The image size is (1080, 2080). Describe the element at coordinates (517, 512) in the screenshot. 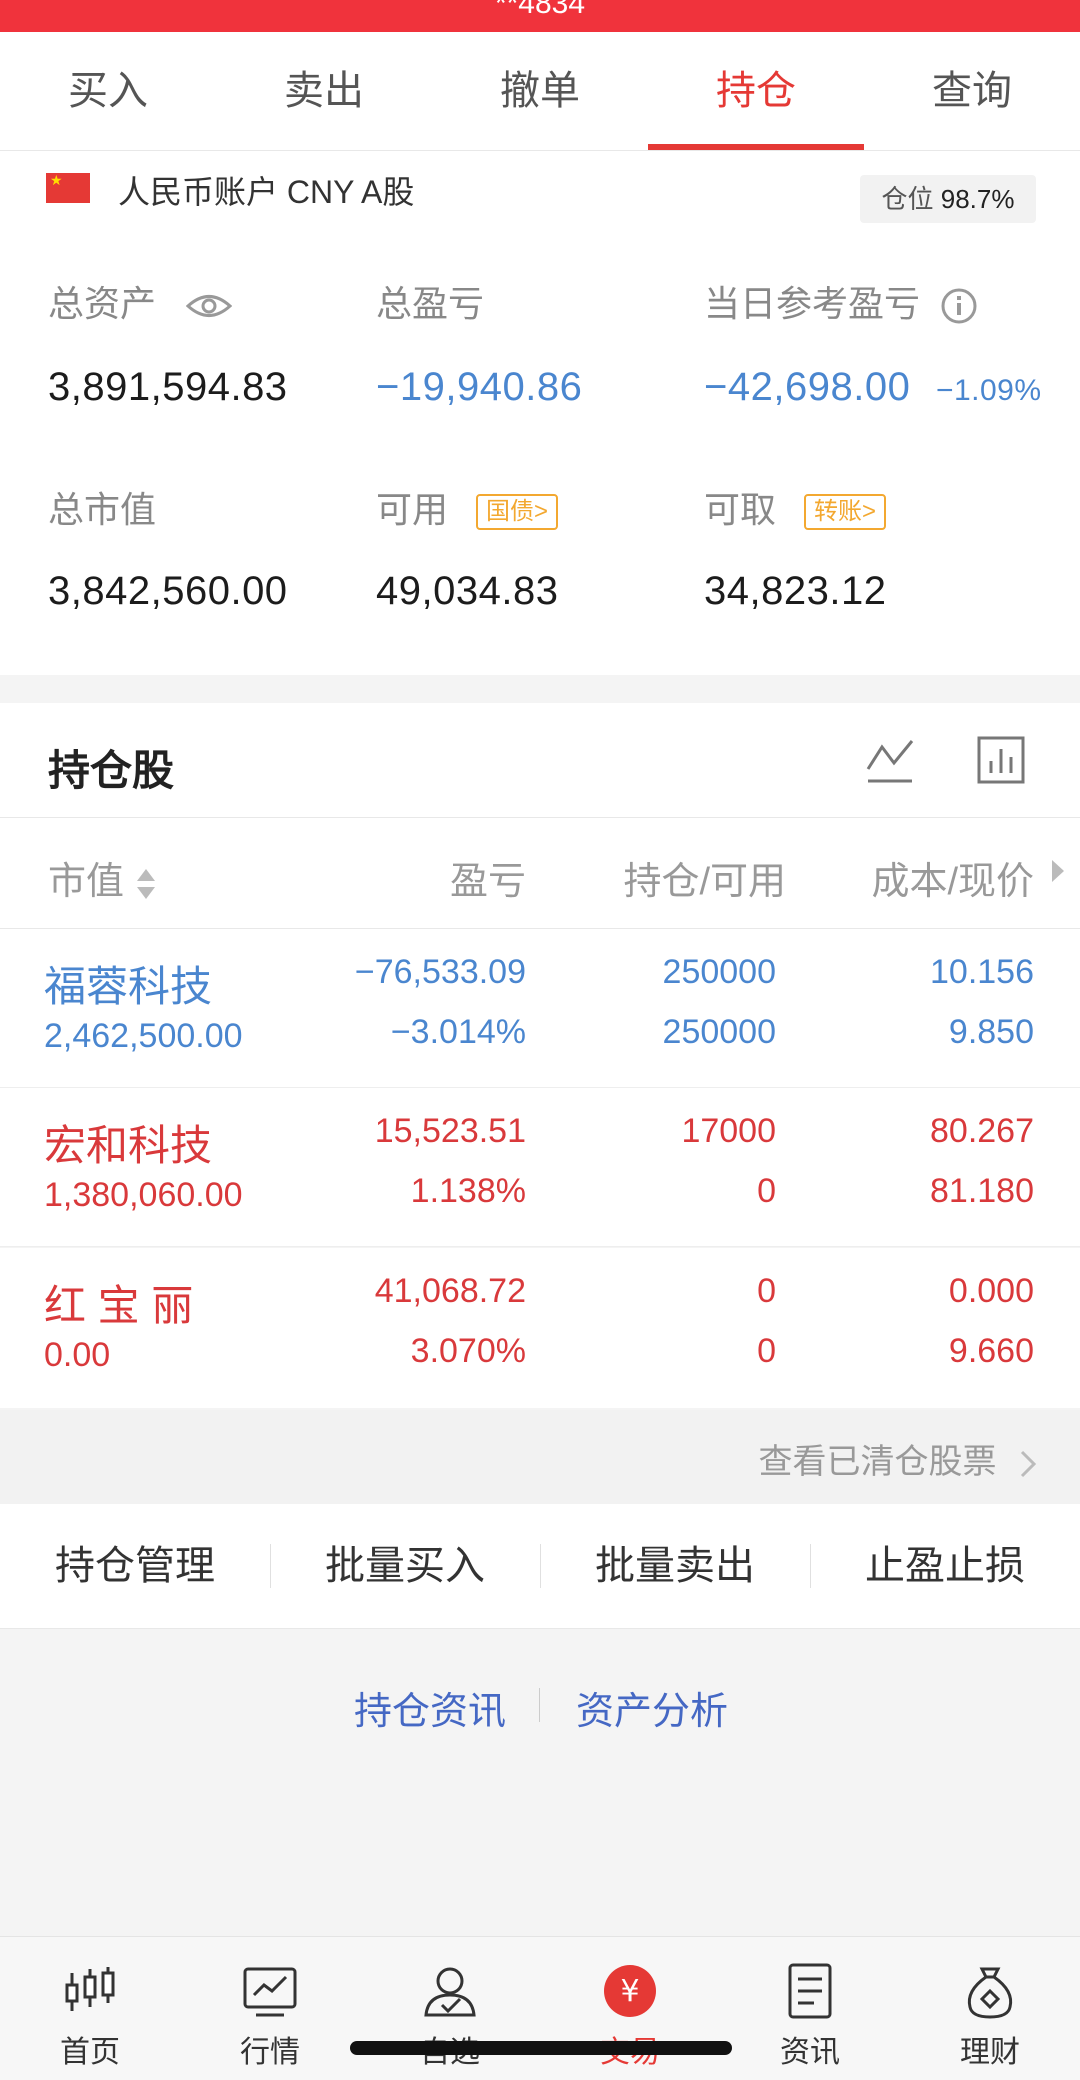

I see `bond-button: 国债>` at that location.